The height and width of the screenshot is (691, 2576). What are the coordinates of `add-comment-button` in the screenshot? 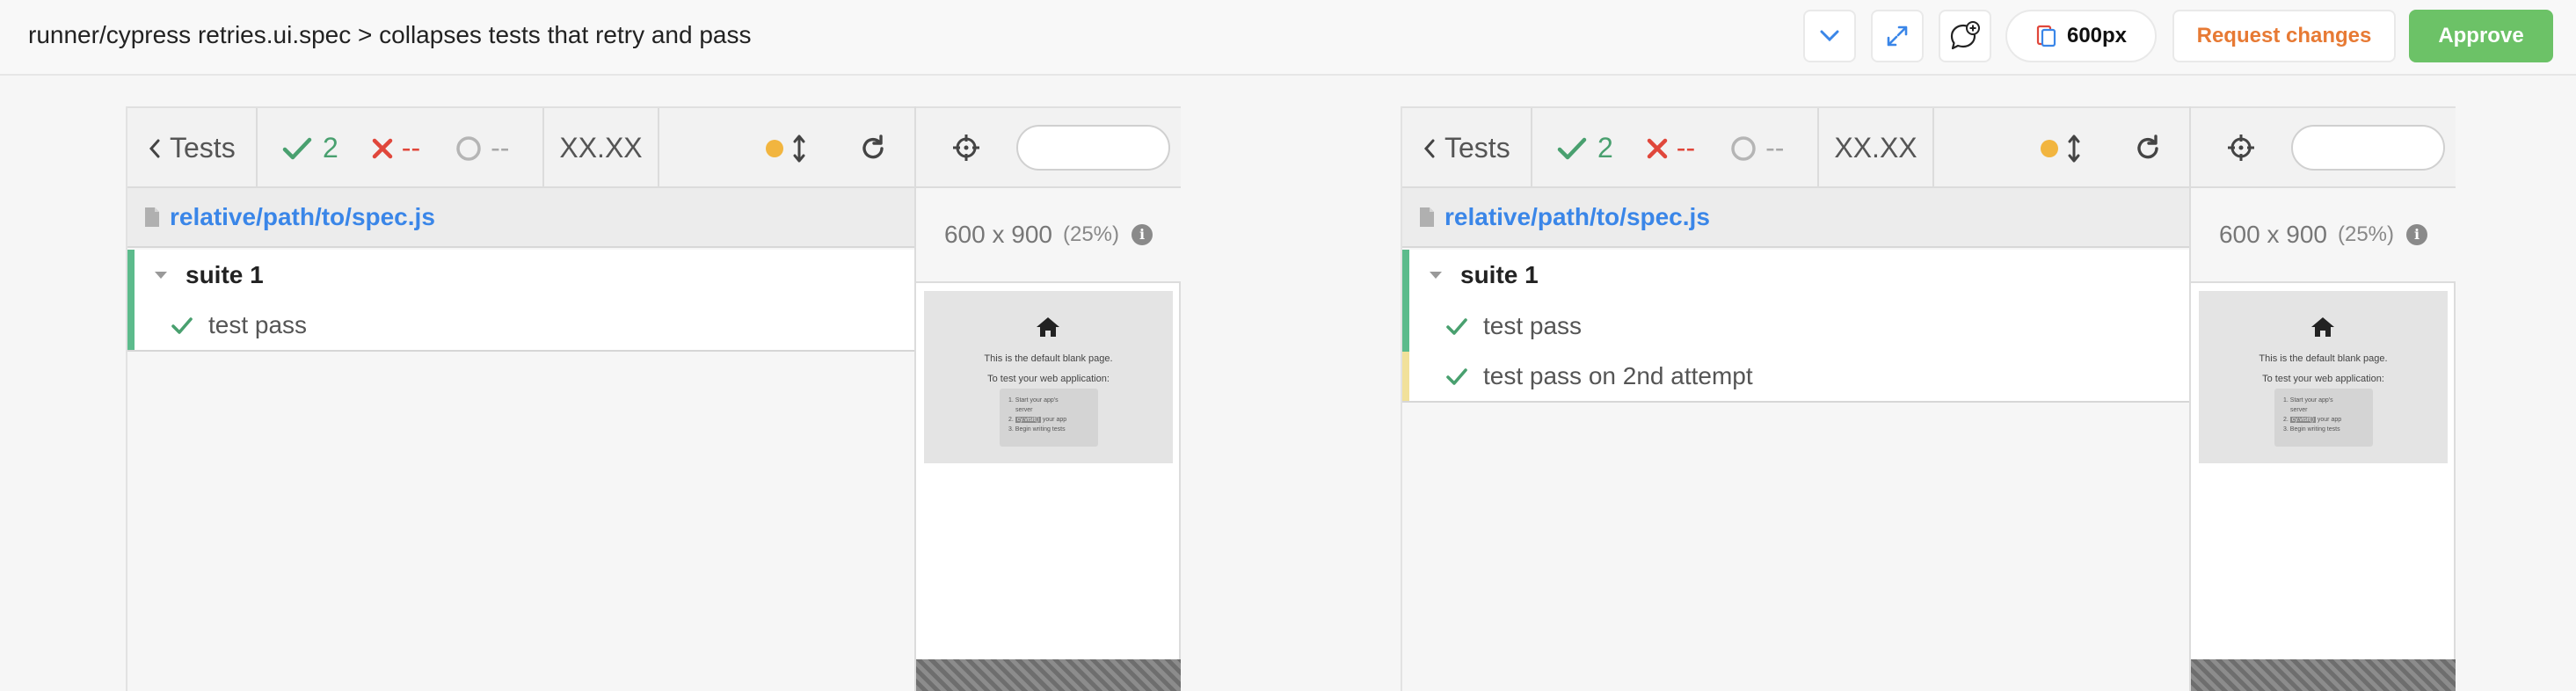 It's located at (1965, 36).